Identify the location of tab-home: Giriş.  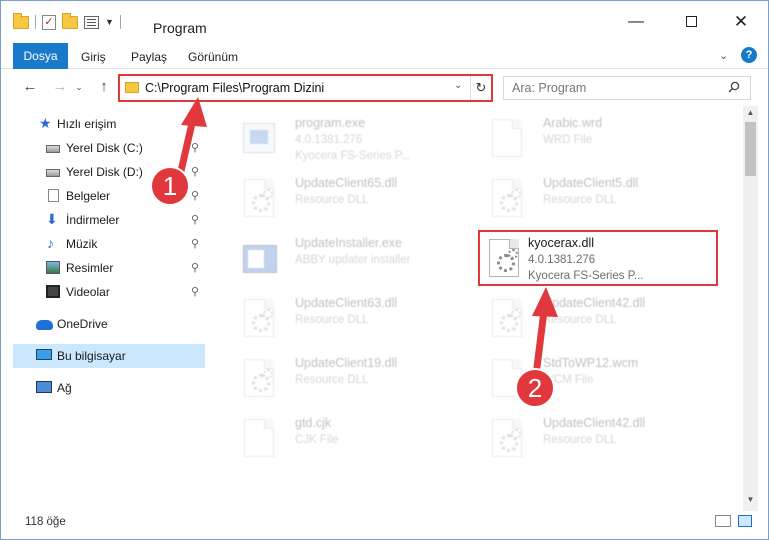
(93, 57).